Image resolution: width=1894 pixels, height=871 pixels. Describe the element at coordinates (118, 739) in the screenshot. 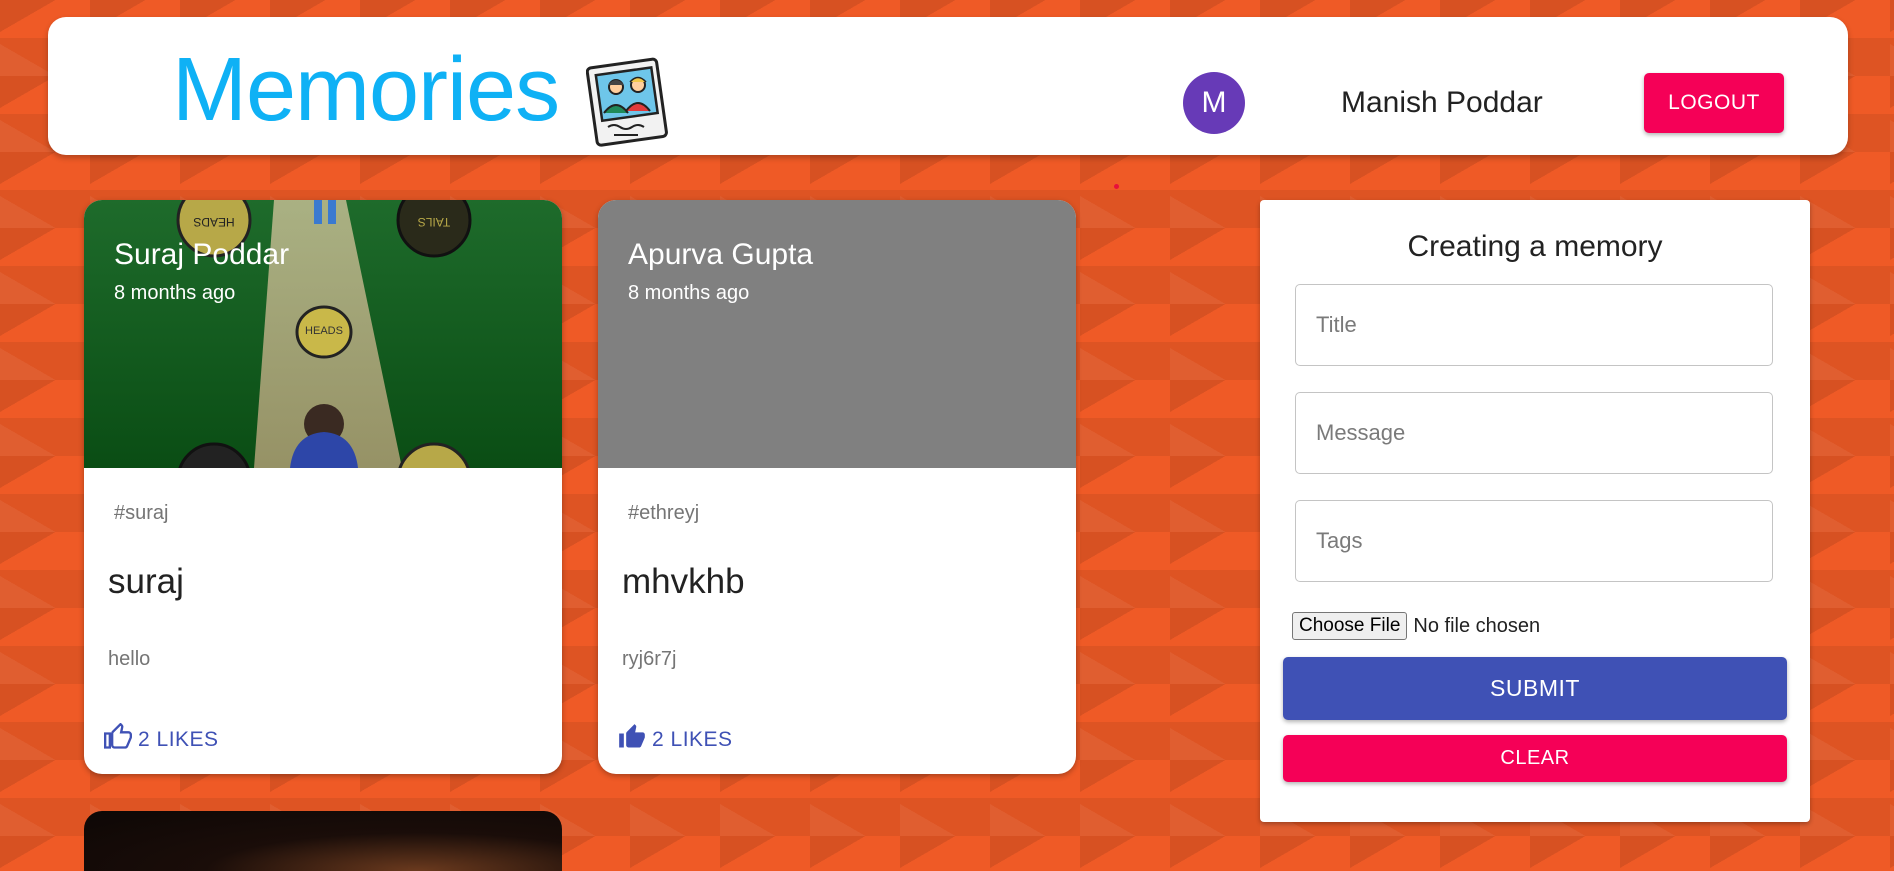

I see `thumb-up-outline-icon` at that location.